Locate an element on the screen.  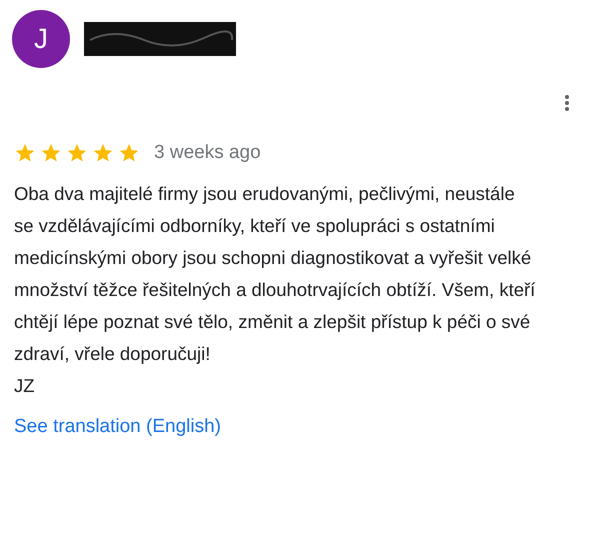
avatar: J is located at coordinates (41, 39).